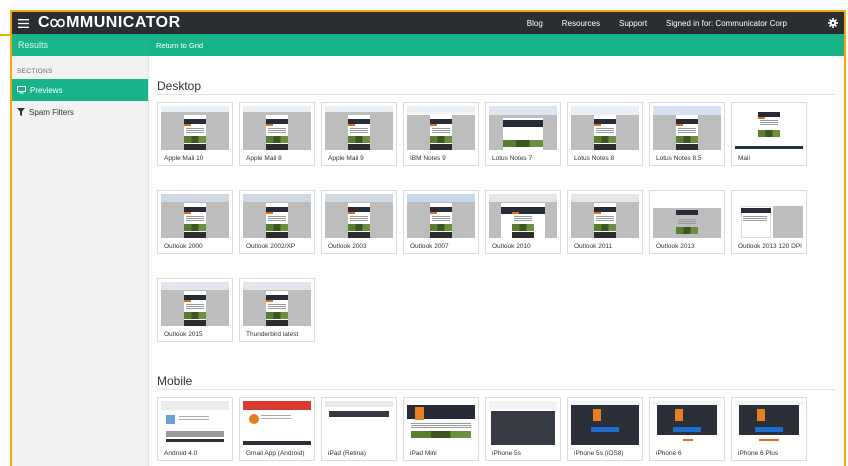 The image size is (848, 466). I want to click on preview-tile: iPhone 6, so click(687, 429).